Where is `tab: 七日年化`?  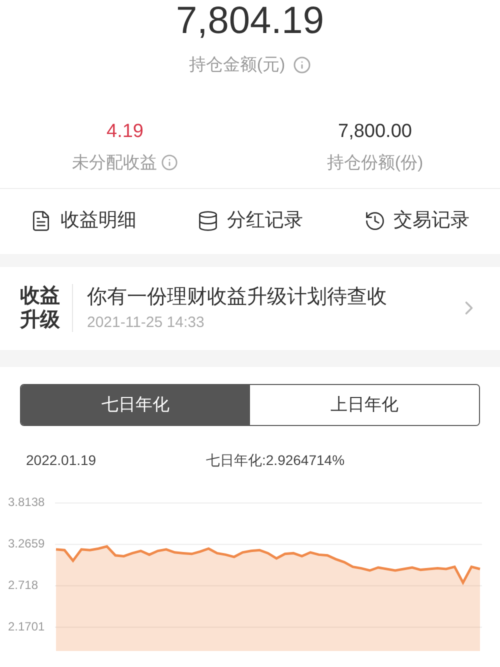
tab: 七日年化 is located at coordinates (135, 404).